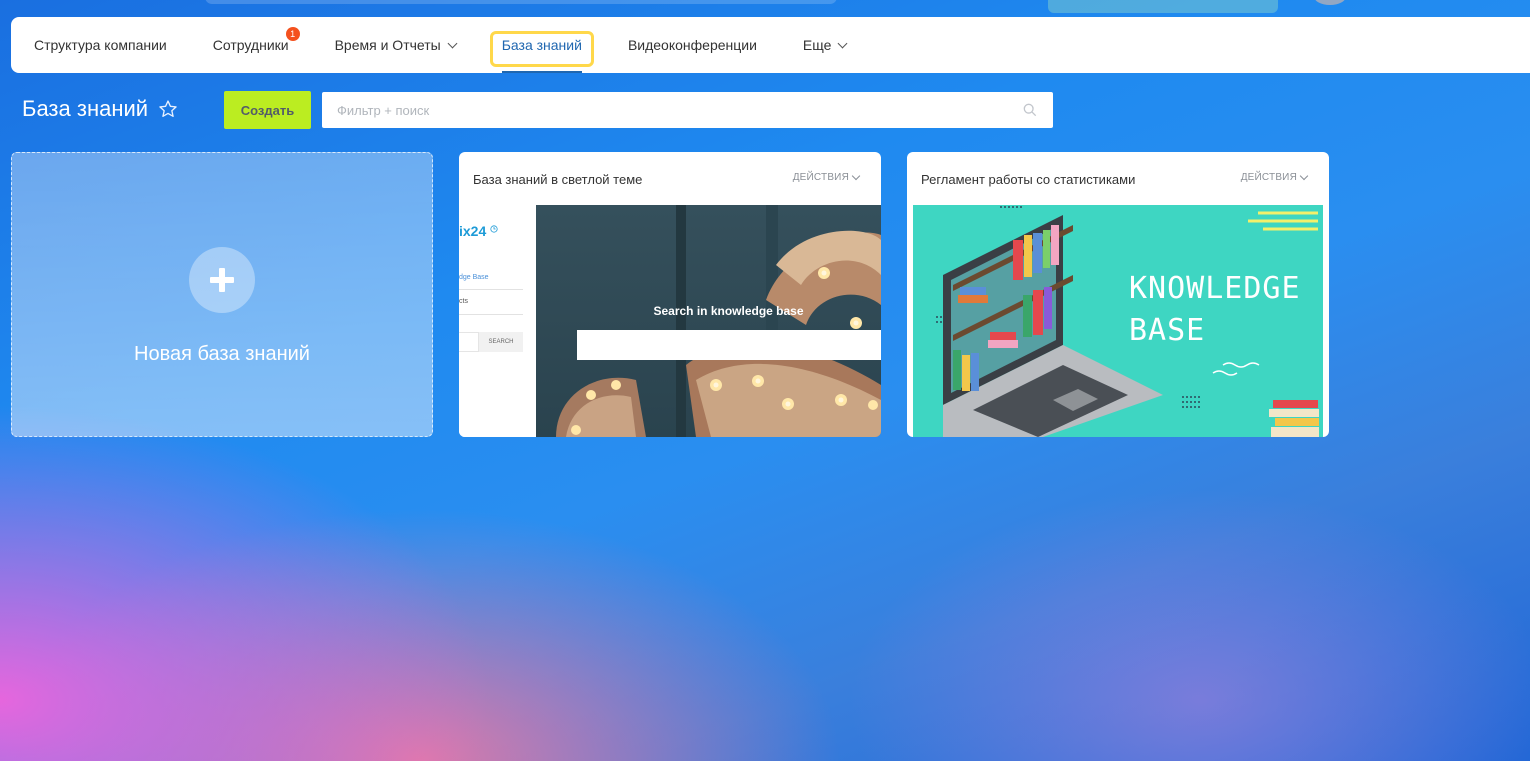 Image resolution: width=1530 pixels, height=761 pixels. What do you see at coordinates (521, 2) in the screenshot?
I see `portal-search-bar` at bounding box center [521, 2].